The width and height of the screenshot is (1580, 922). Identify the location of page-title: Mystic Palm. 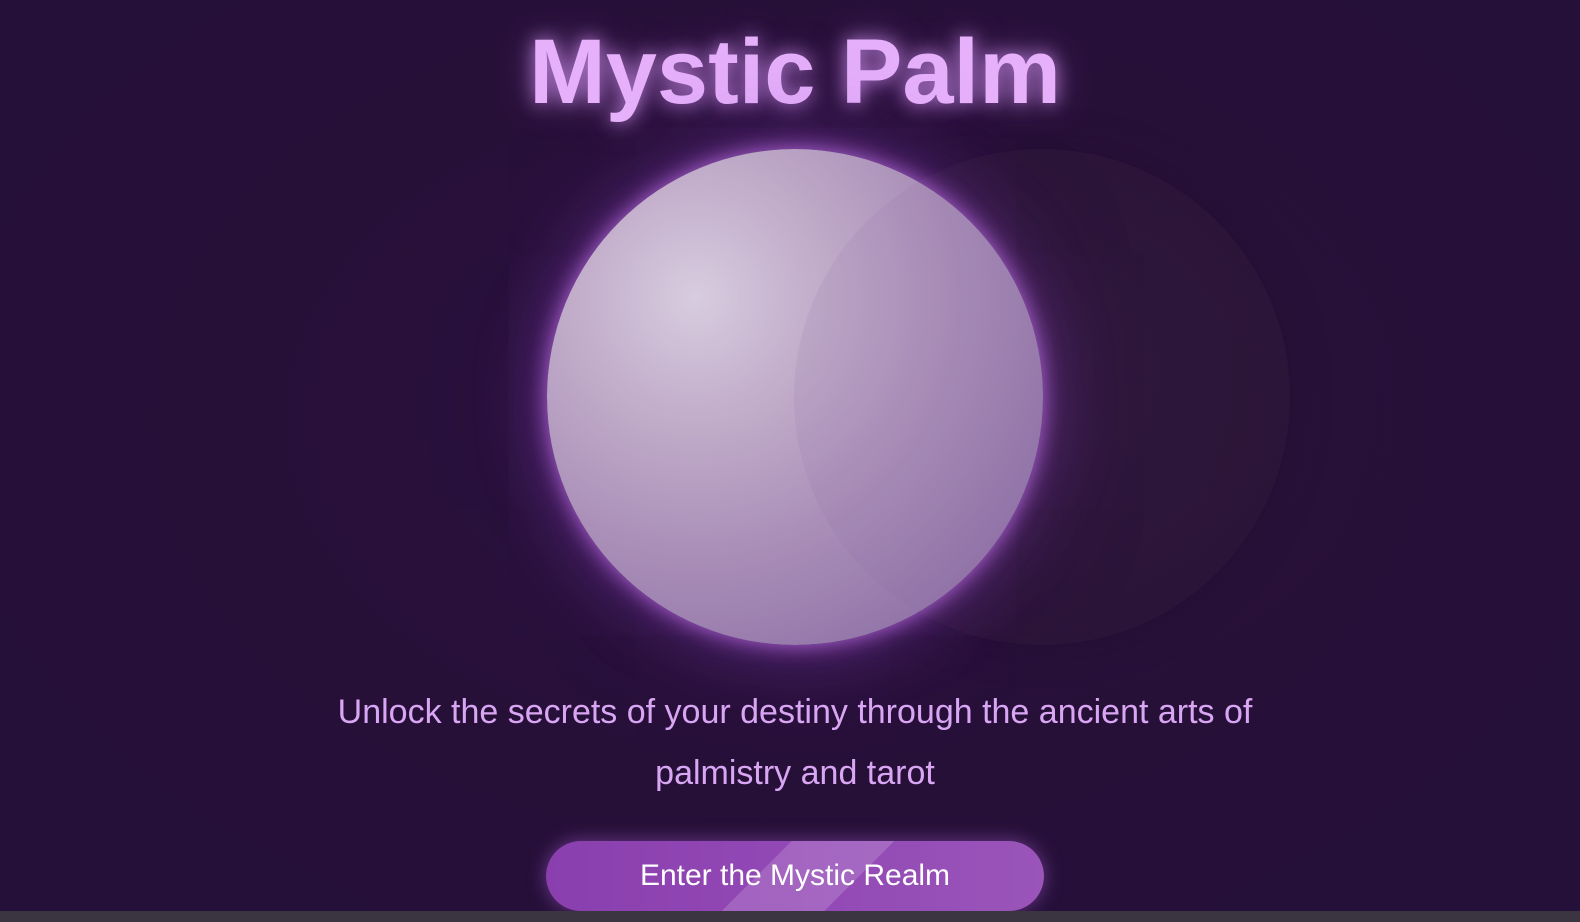
(795, 72).